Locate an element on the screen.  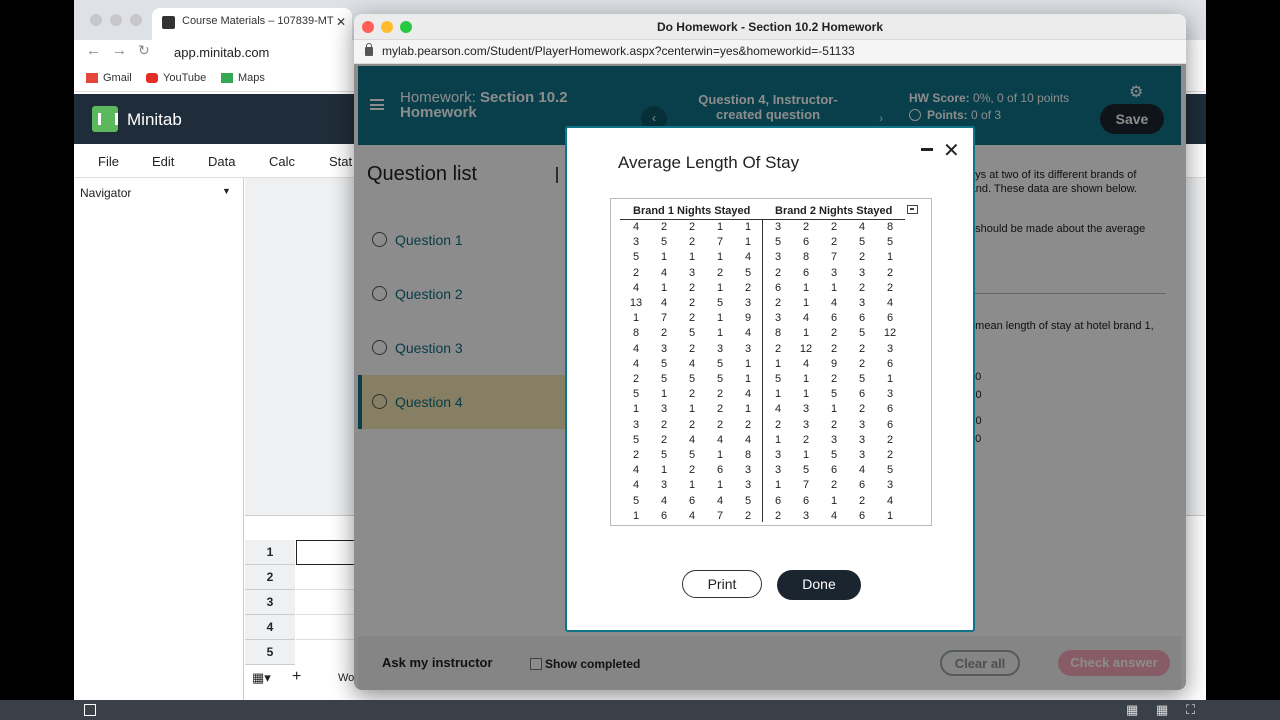
minitab-app-name: Minitab is located at coordinates (154, 119).